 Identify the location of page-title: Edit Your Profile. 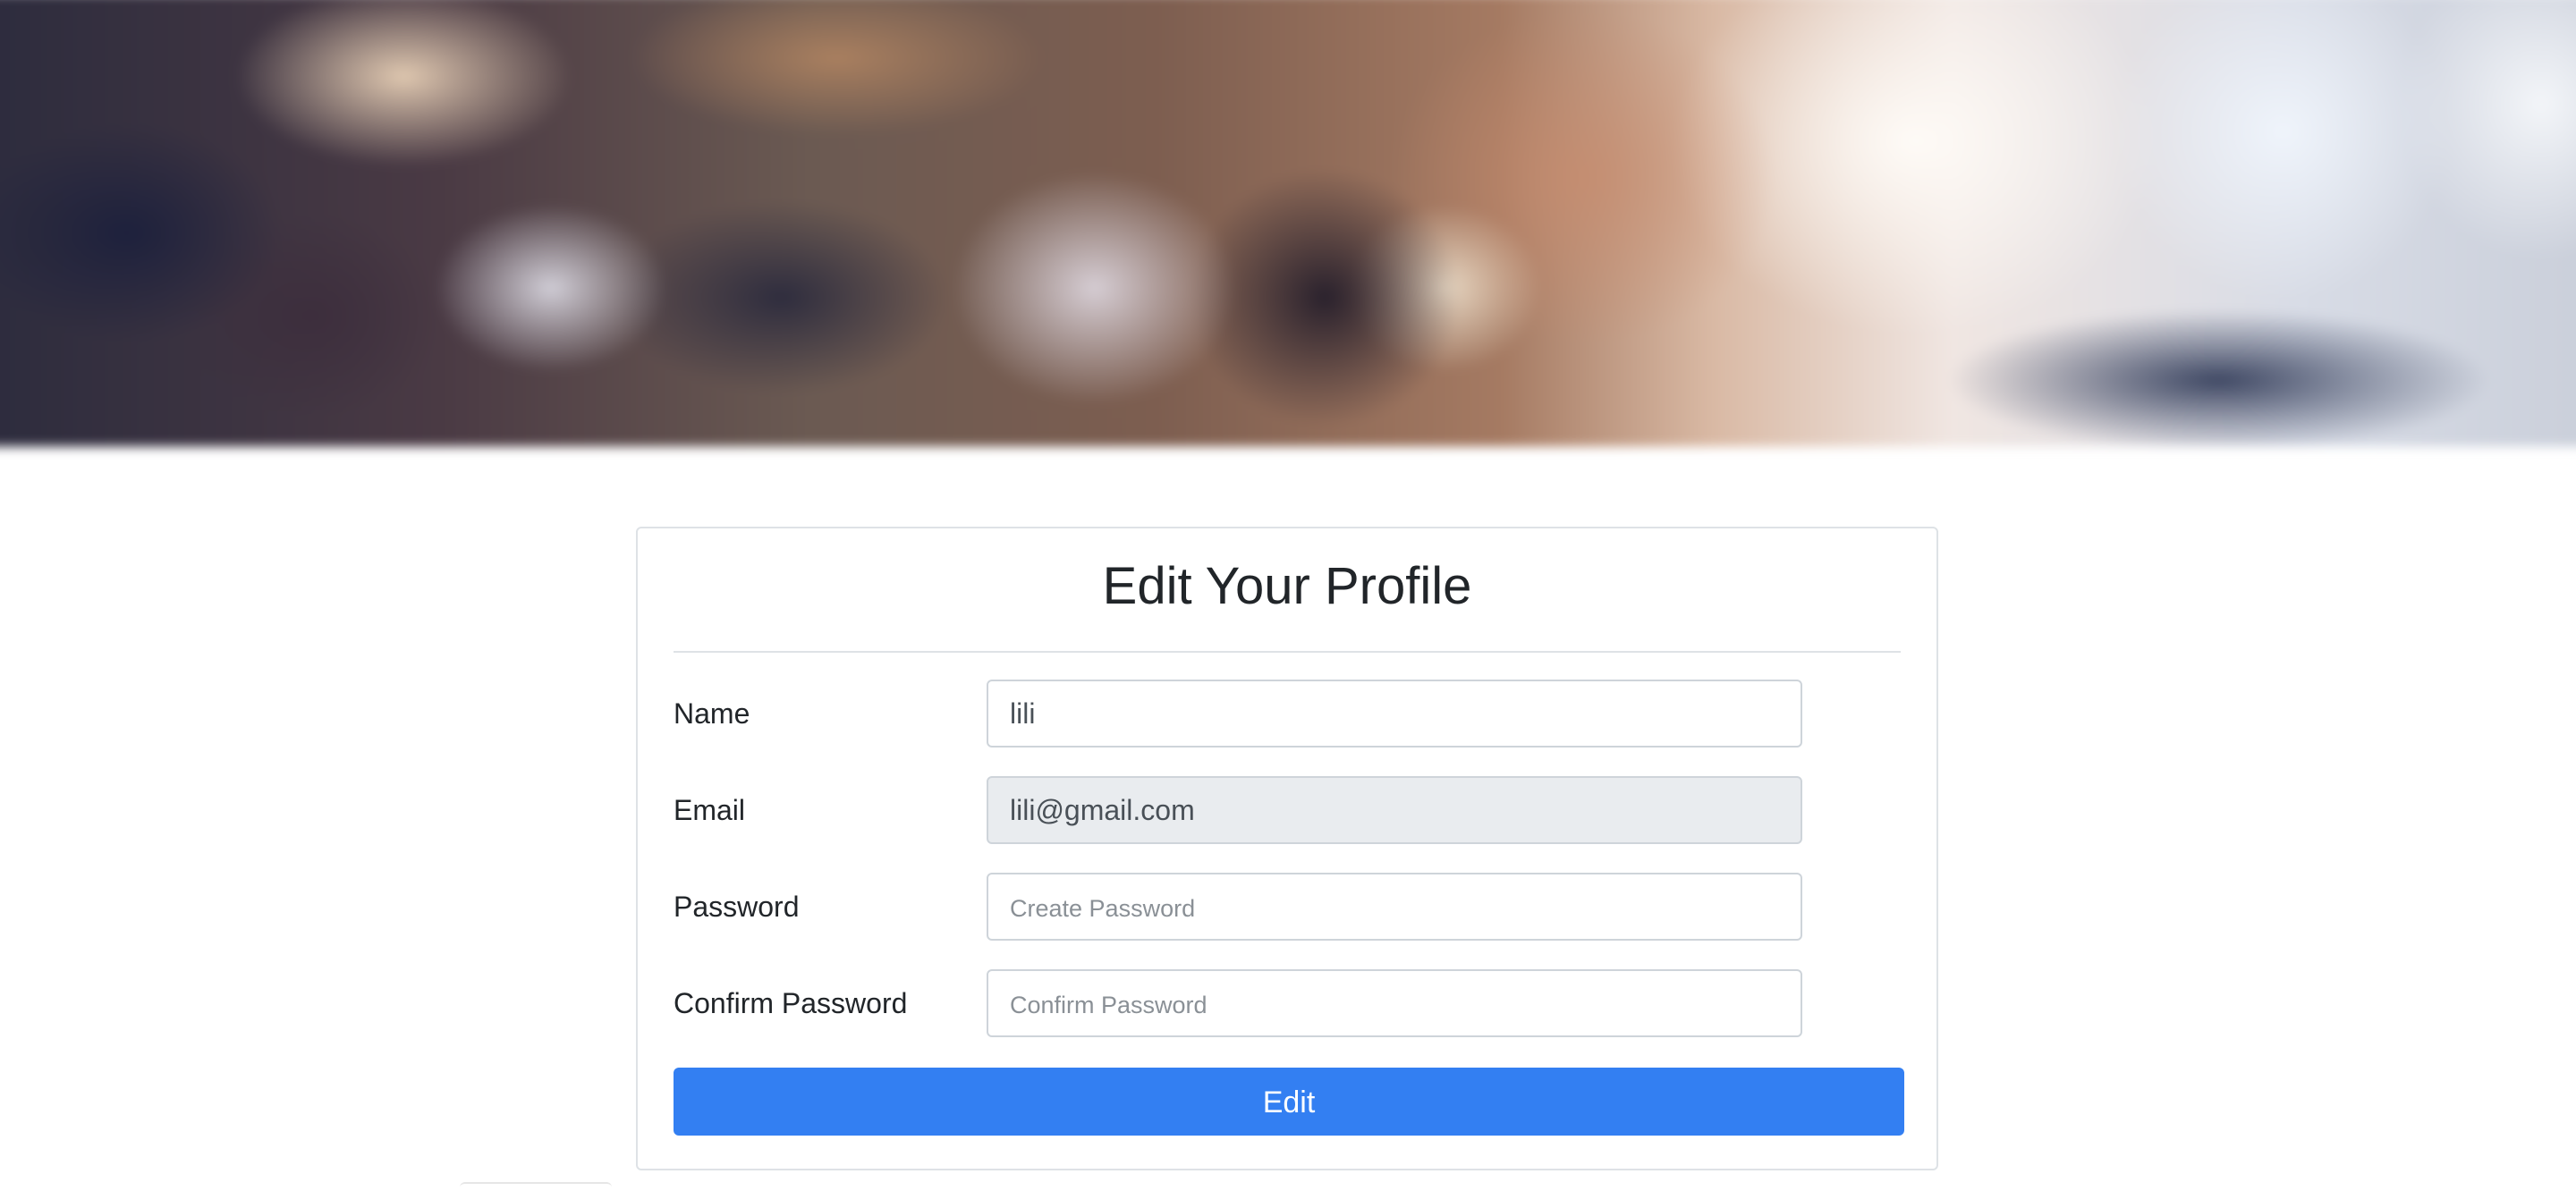
(1287, 586).